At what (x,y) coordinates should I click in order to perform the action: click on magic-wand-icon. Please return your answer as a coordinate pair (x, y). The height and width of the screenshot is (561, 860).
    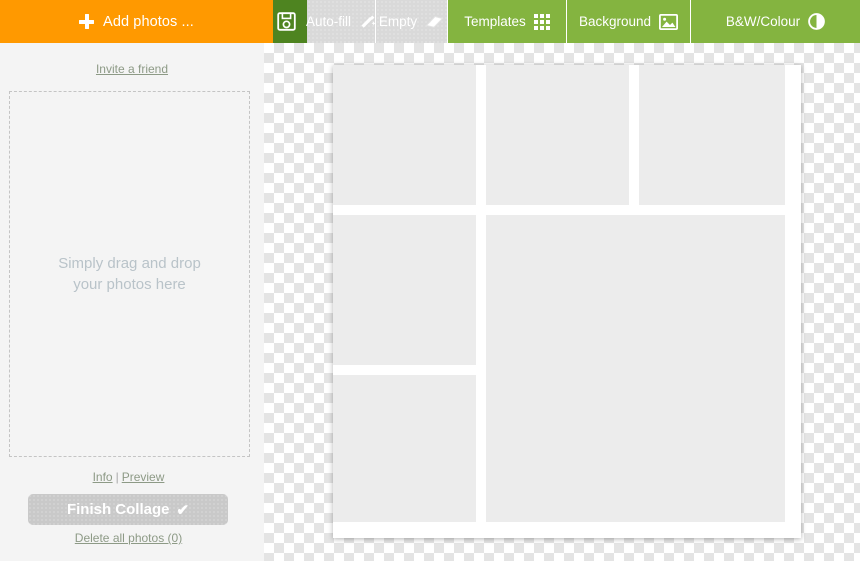
    Looking at the image, I should click on (368, 21).